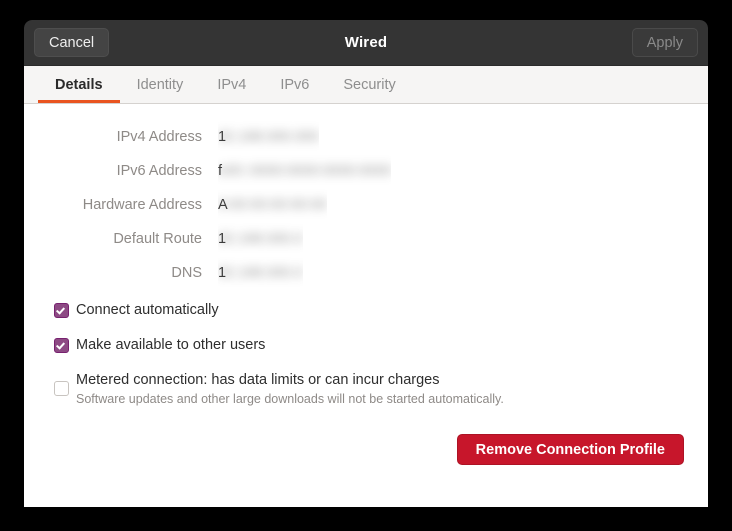  I want to click on tab-ipv4: IPv4, so click(231, 84).